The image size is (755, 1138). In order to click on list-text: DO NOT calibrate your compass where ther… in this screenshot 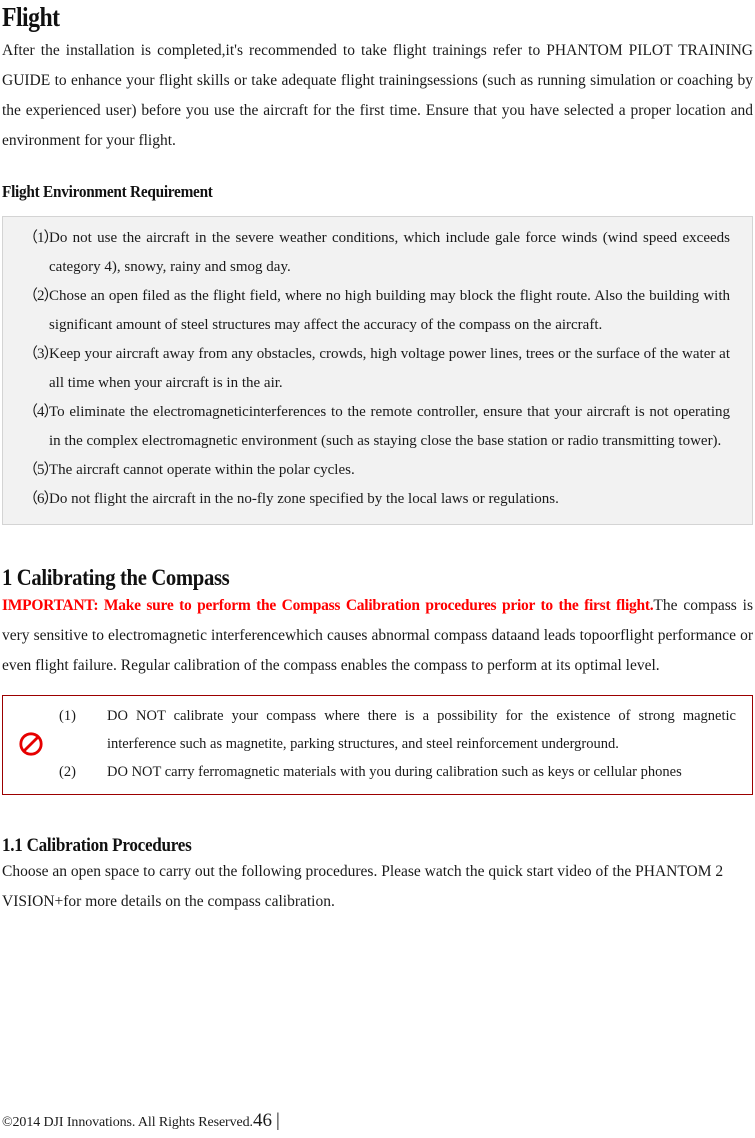, I will do `click(421, 730)`.